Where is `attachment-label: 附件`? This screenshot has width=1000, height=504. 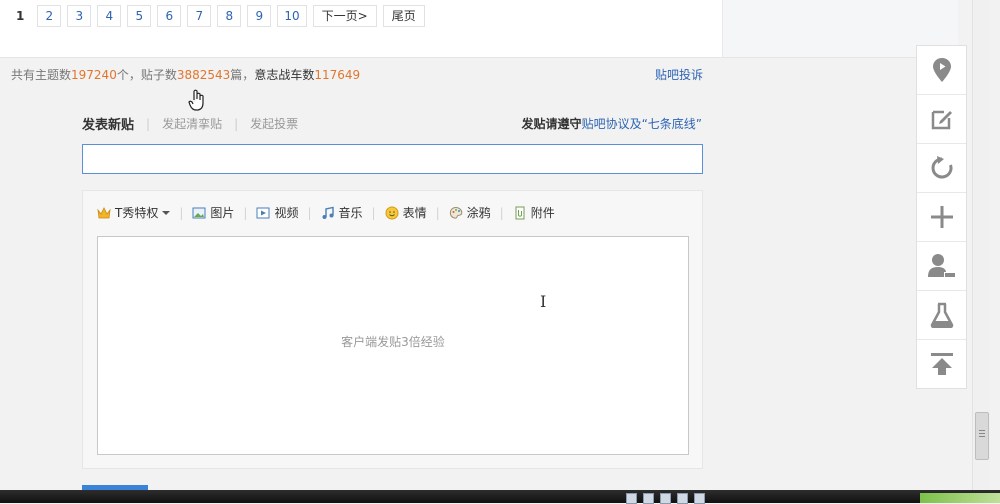
attachment-label: 附件 is located at coordinates (542, 213).